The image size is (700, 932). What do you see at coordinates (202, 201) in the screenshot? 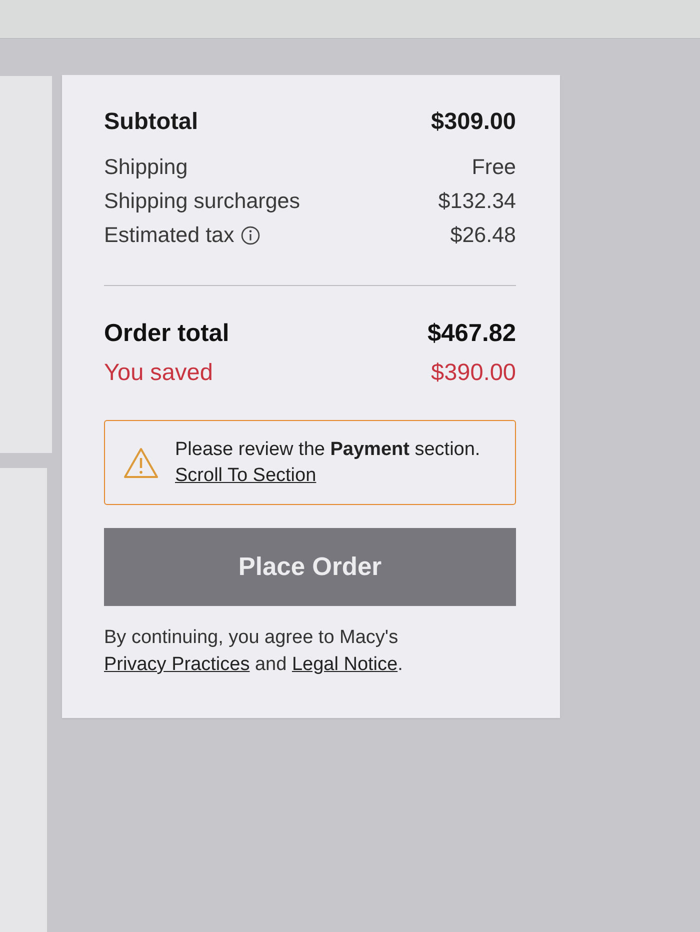
I see `line-label: Shipping surcharges` at bounding box center [202, 201].